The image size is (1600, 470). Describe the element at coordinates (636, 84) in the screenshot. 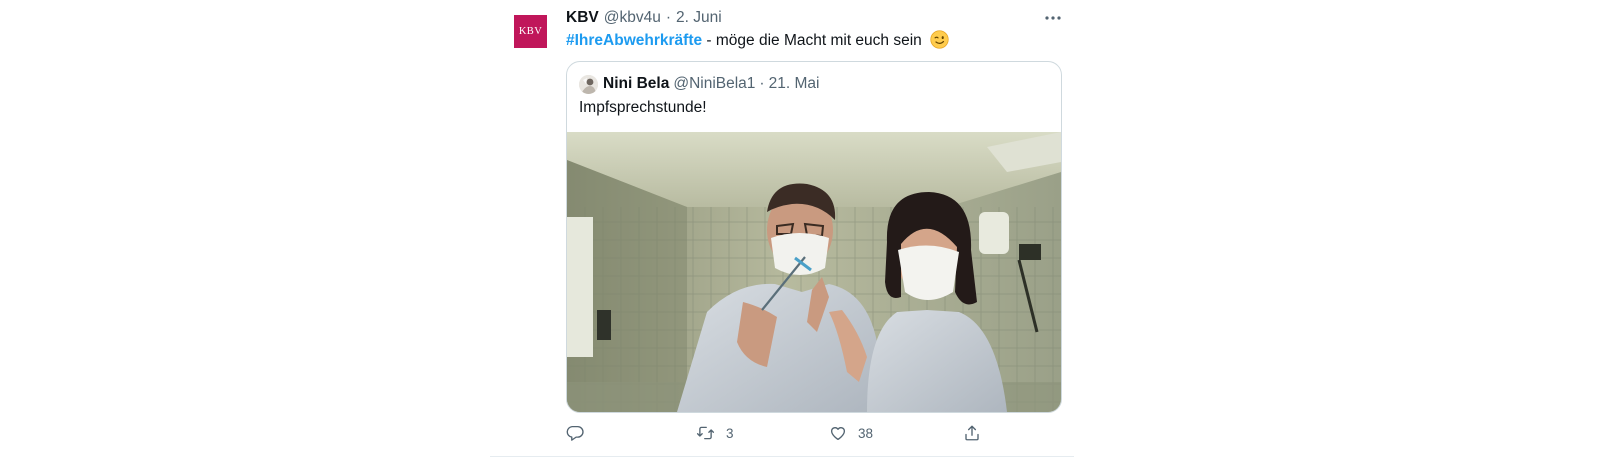

I see `quoted-author-name: Nini Bela` at that location.